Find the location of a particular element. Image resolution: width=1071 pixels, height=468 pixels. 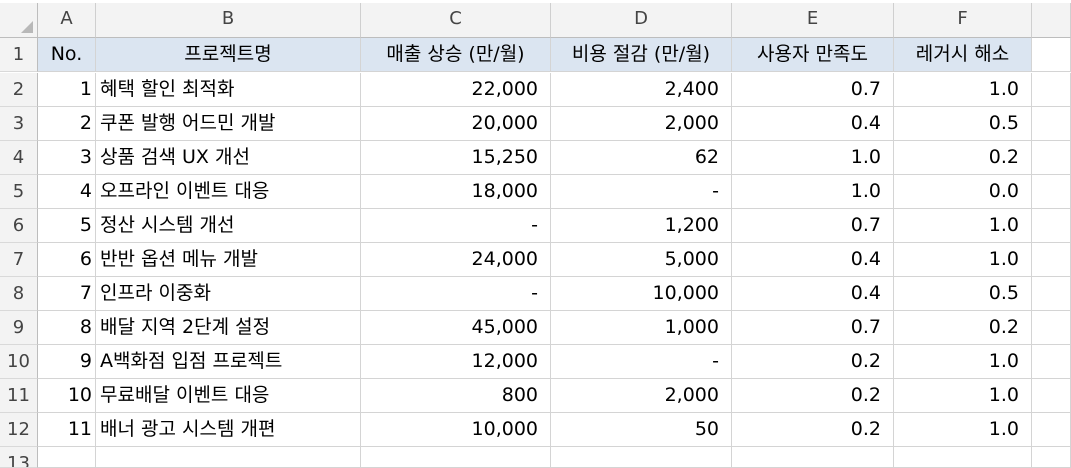

cell-revenue: 24,000 is located at coordinates (456, 260).